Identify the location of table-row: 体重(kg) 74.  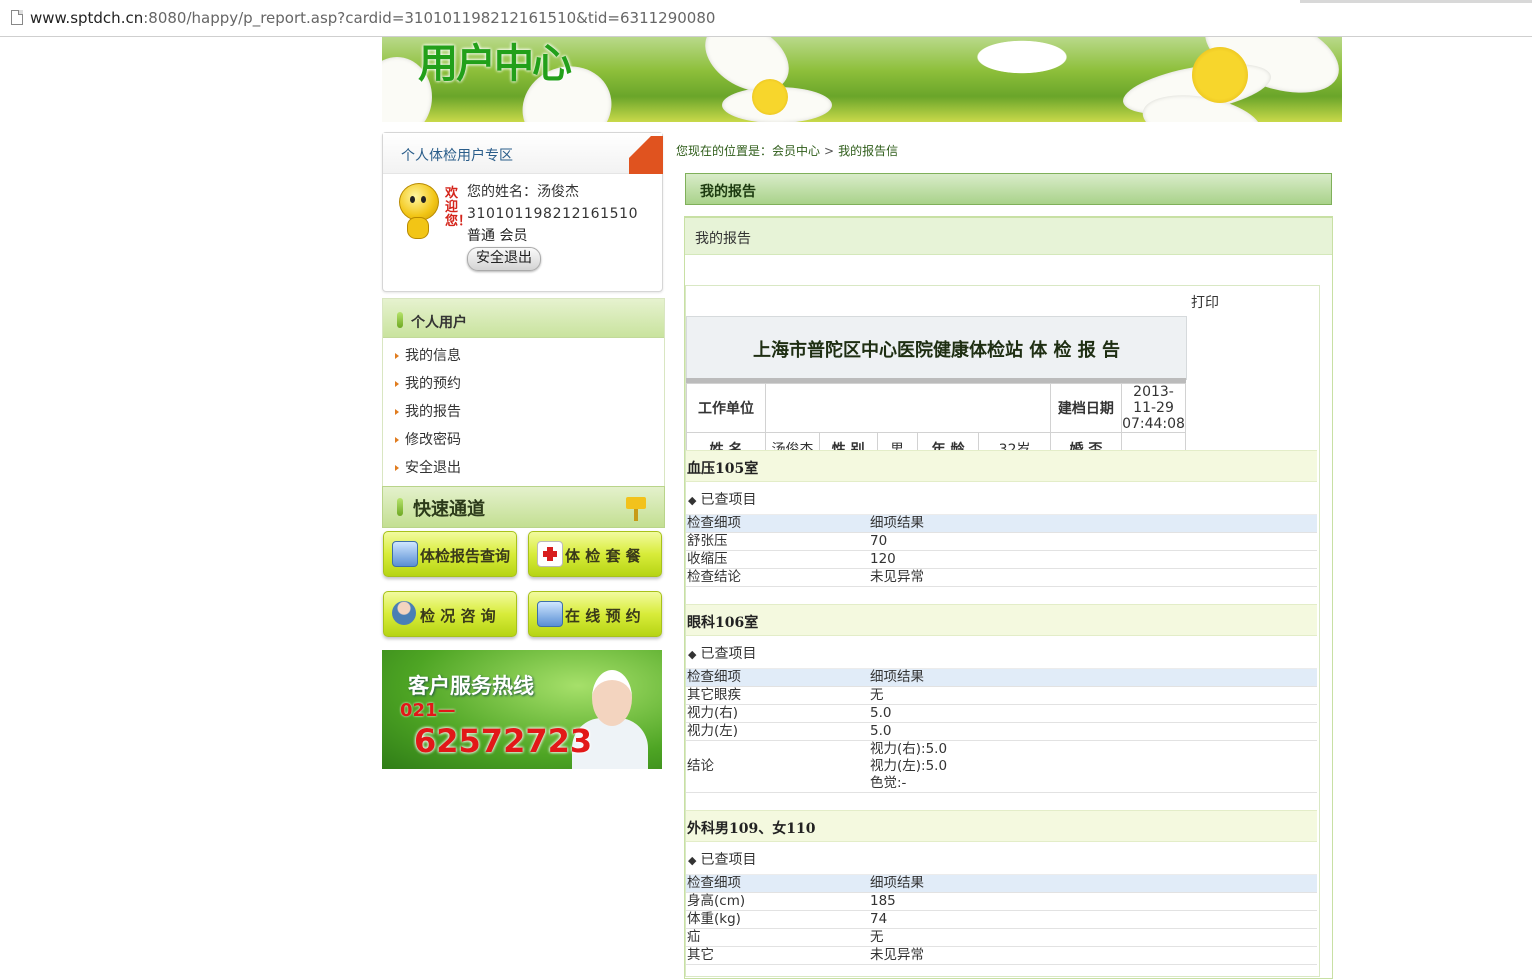
(1001, 919).